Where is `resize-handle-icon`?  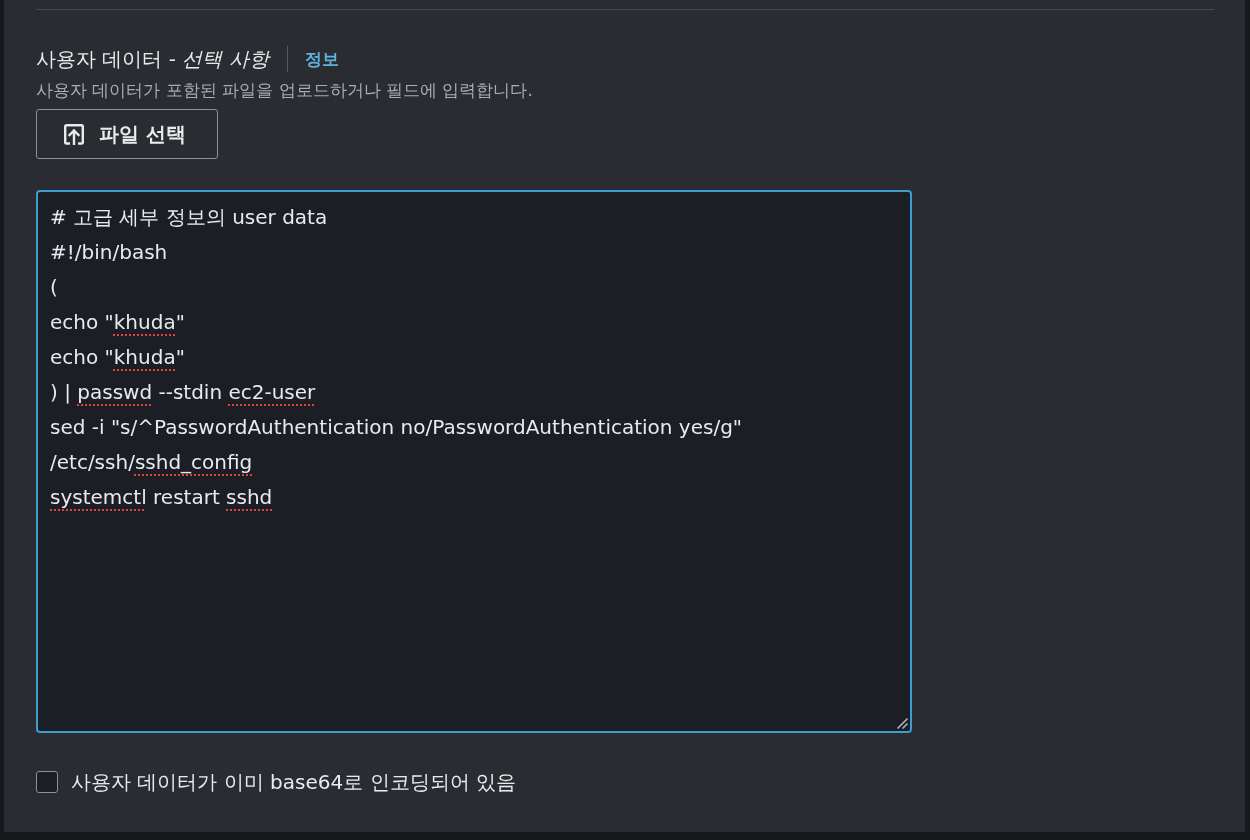
resize-handle-icon is located at coordinates (902, 723).